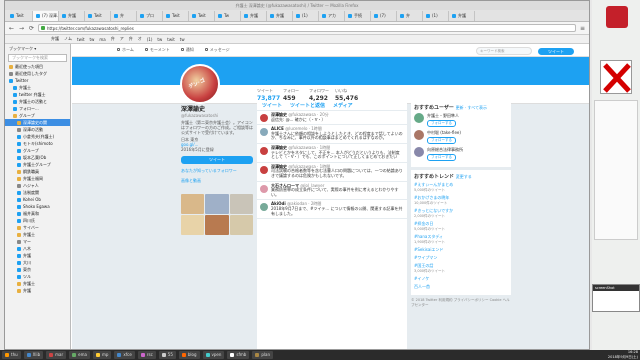  I want to click on trend-item: #おかげさまの晩年 10,000件のツイート, so click(461, 200).